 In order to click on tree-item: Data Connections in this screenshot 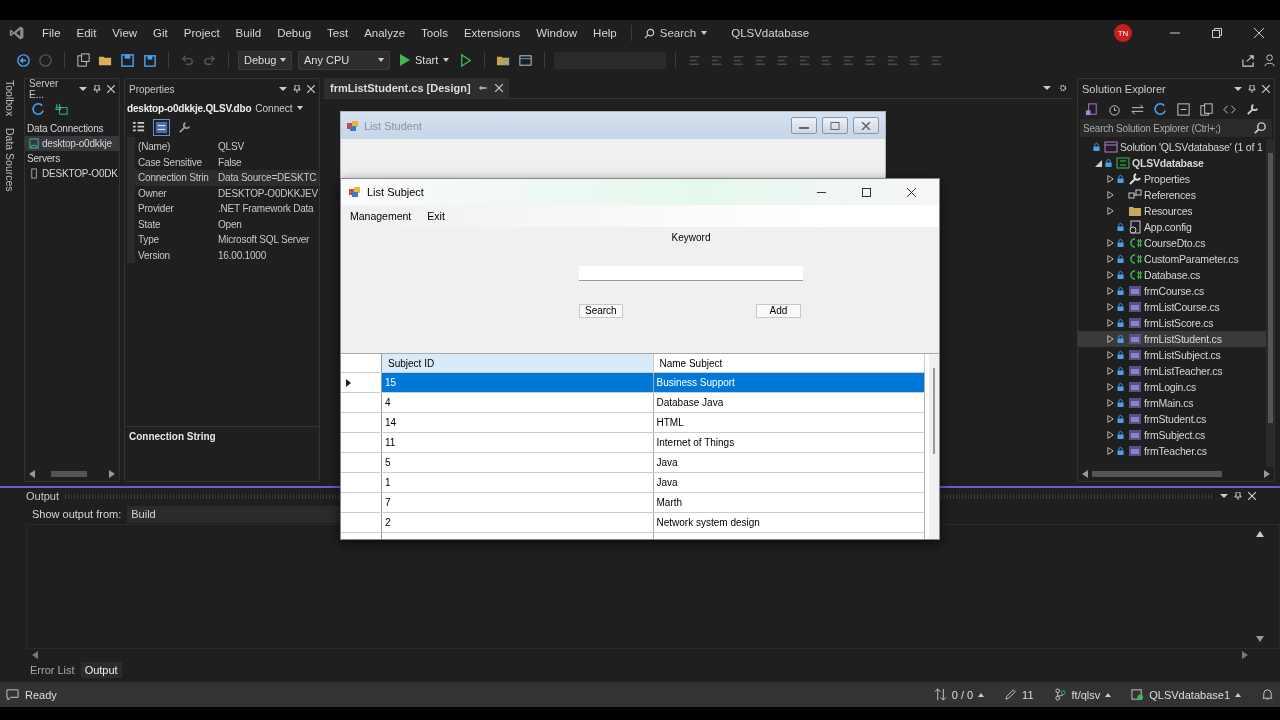, I will do `click(72, 128)`.